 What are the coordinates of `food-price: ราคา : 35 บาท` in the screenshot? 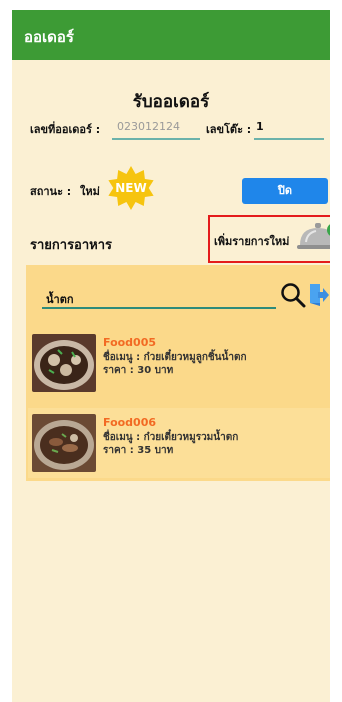 It's located at (138, 450).